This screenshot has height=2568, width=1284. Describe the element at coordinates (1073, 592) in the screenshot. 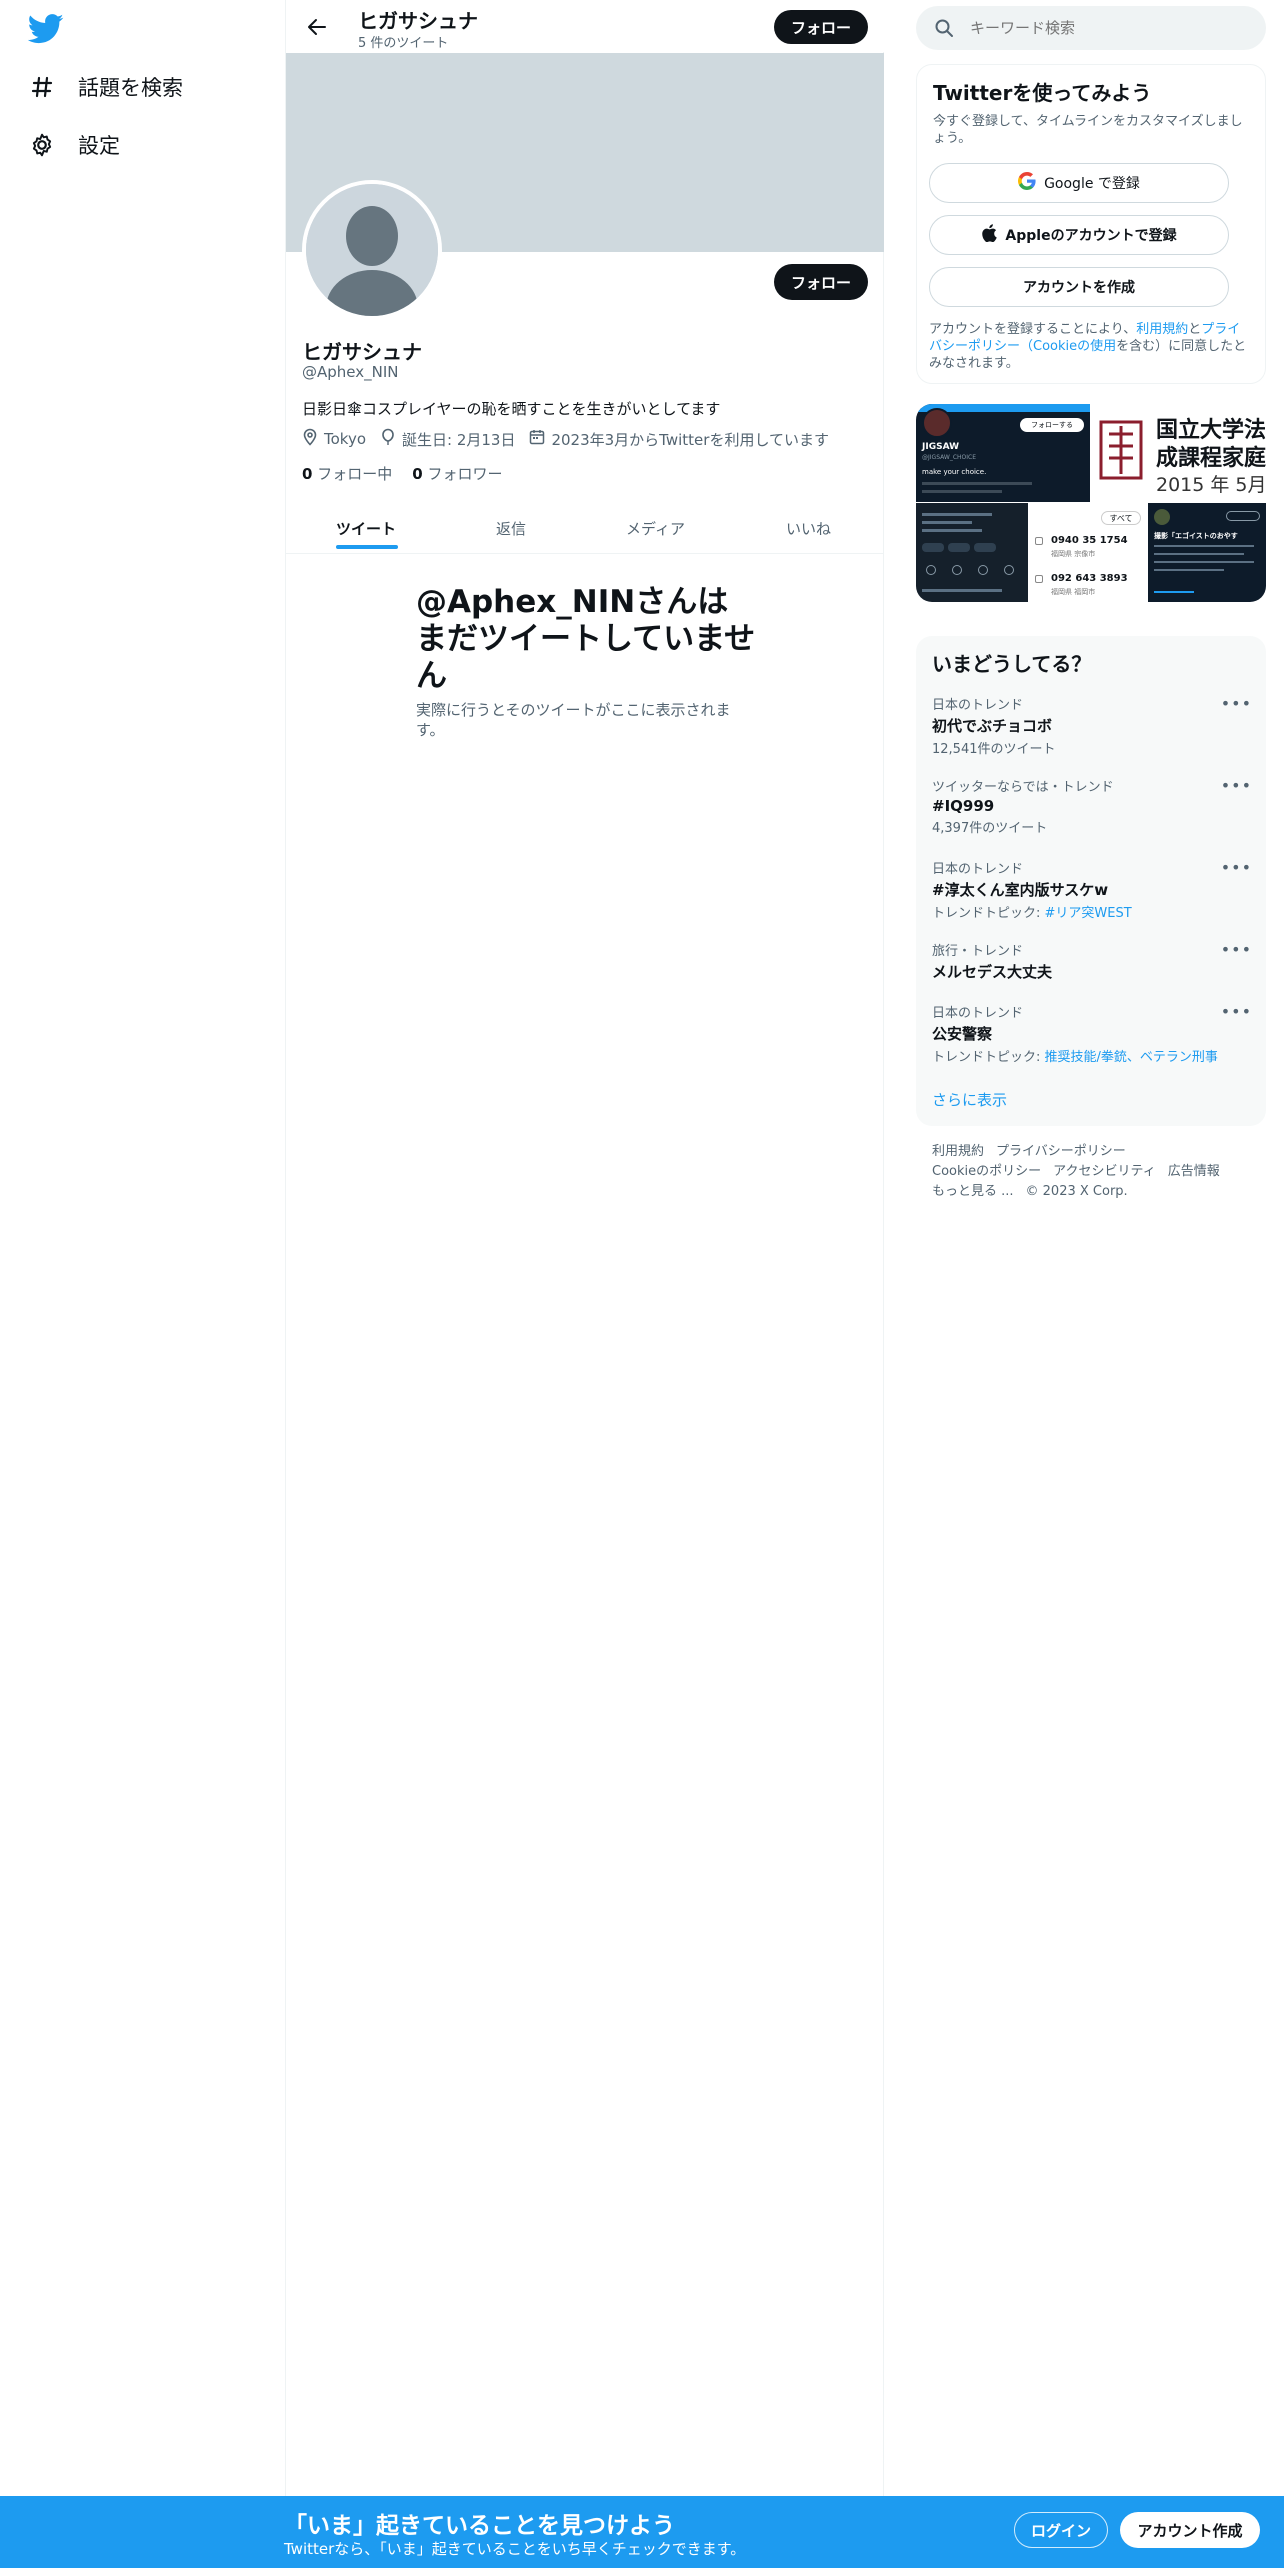

I see `media-place-2: 福岡県 福岡市` at that location.